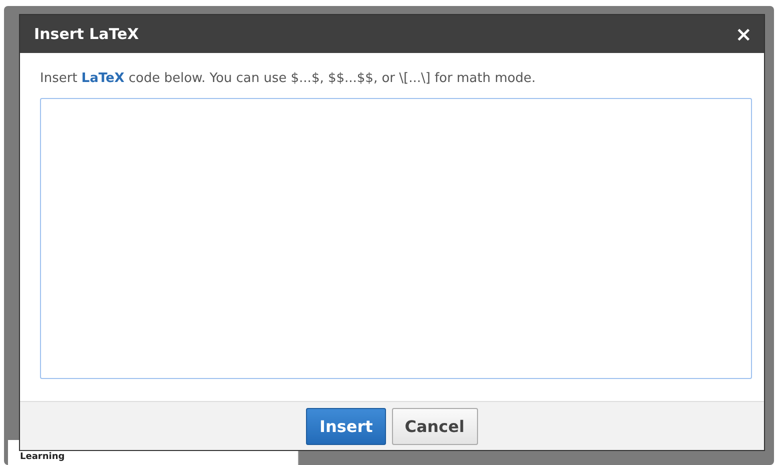 Image resolution: width=777 pixels, height=465 pixels. What do you see at coordinates (42, 457) in the screenshot?
I see `table-cell: Learning` at bounding box center [42, 457].